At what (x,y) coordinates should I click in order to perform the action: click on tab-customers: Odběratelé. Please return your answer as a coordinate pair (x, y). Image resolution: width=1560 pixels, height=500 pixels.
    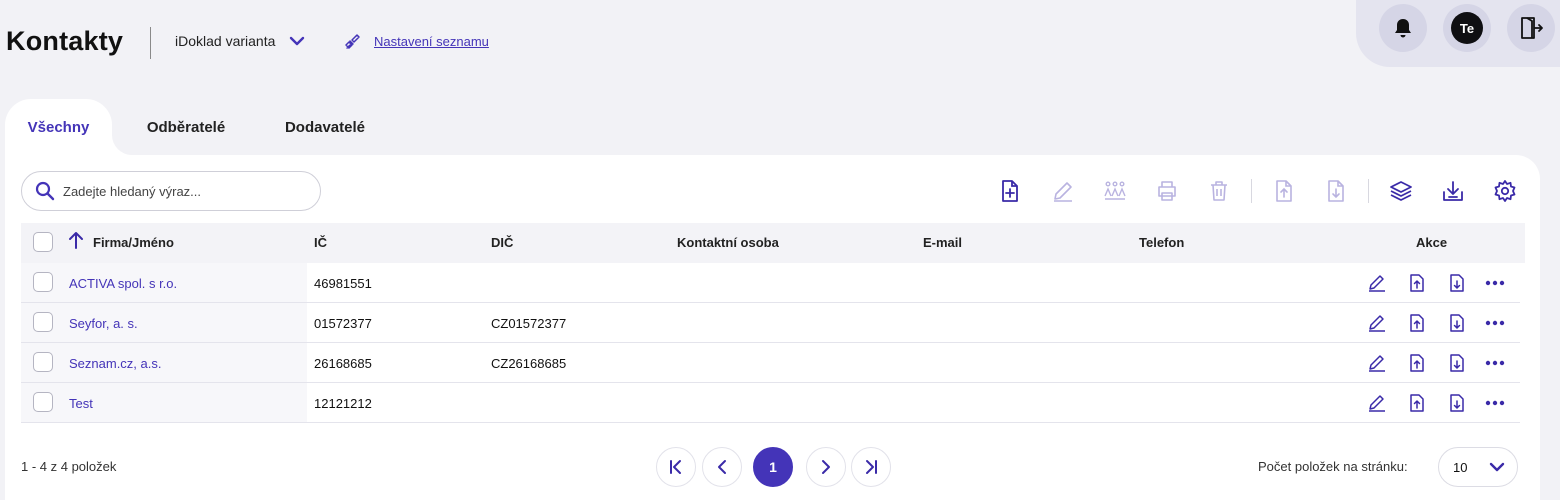
    Looking at the image, I should click on (186, 127).